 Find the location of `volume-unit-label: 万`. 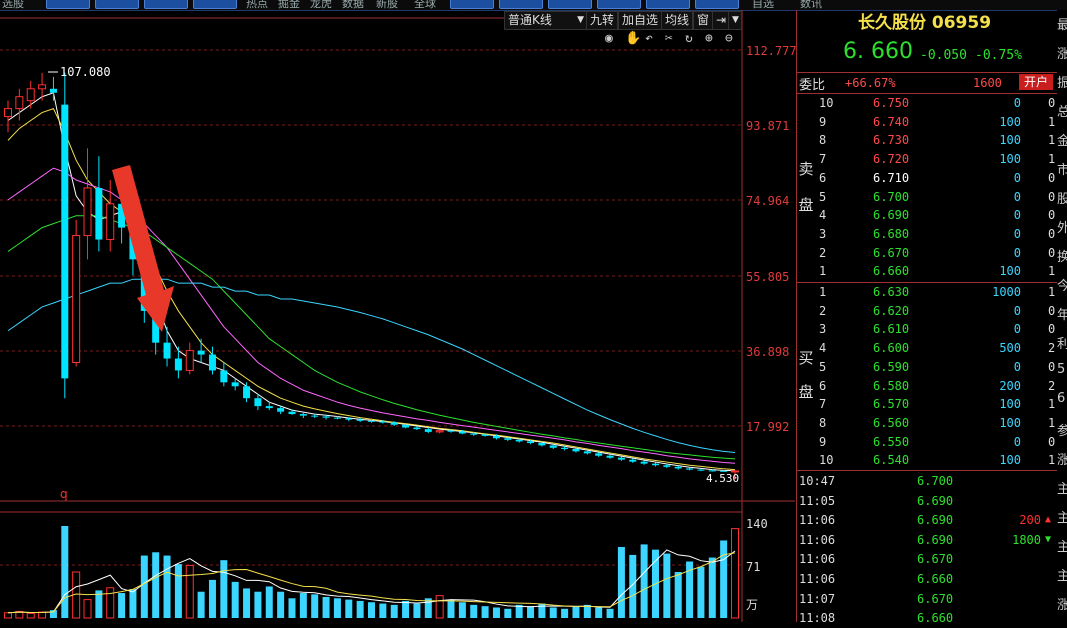

volume-unit-label: 万 is located at coordinates (752, 605).